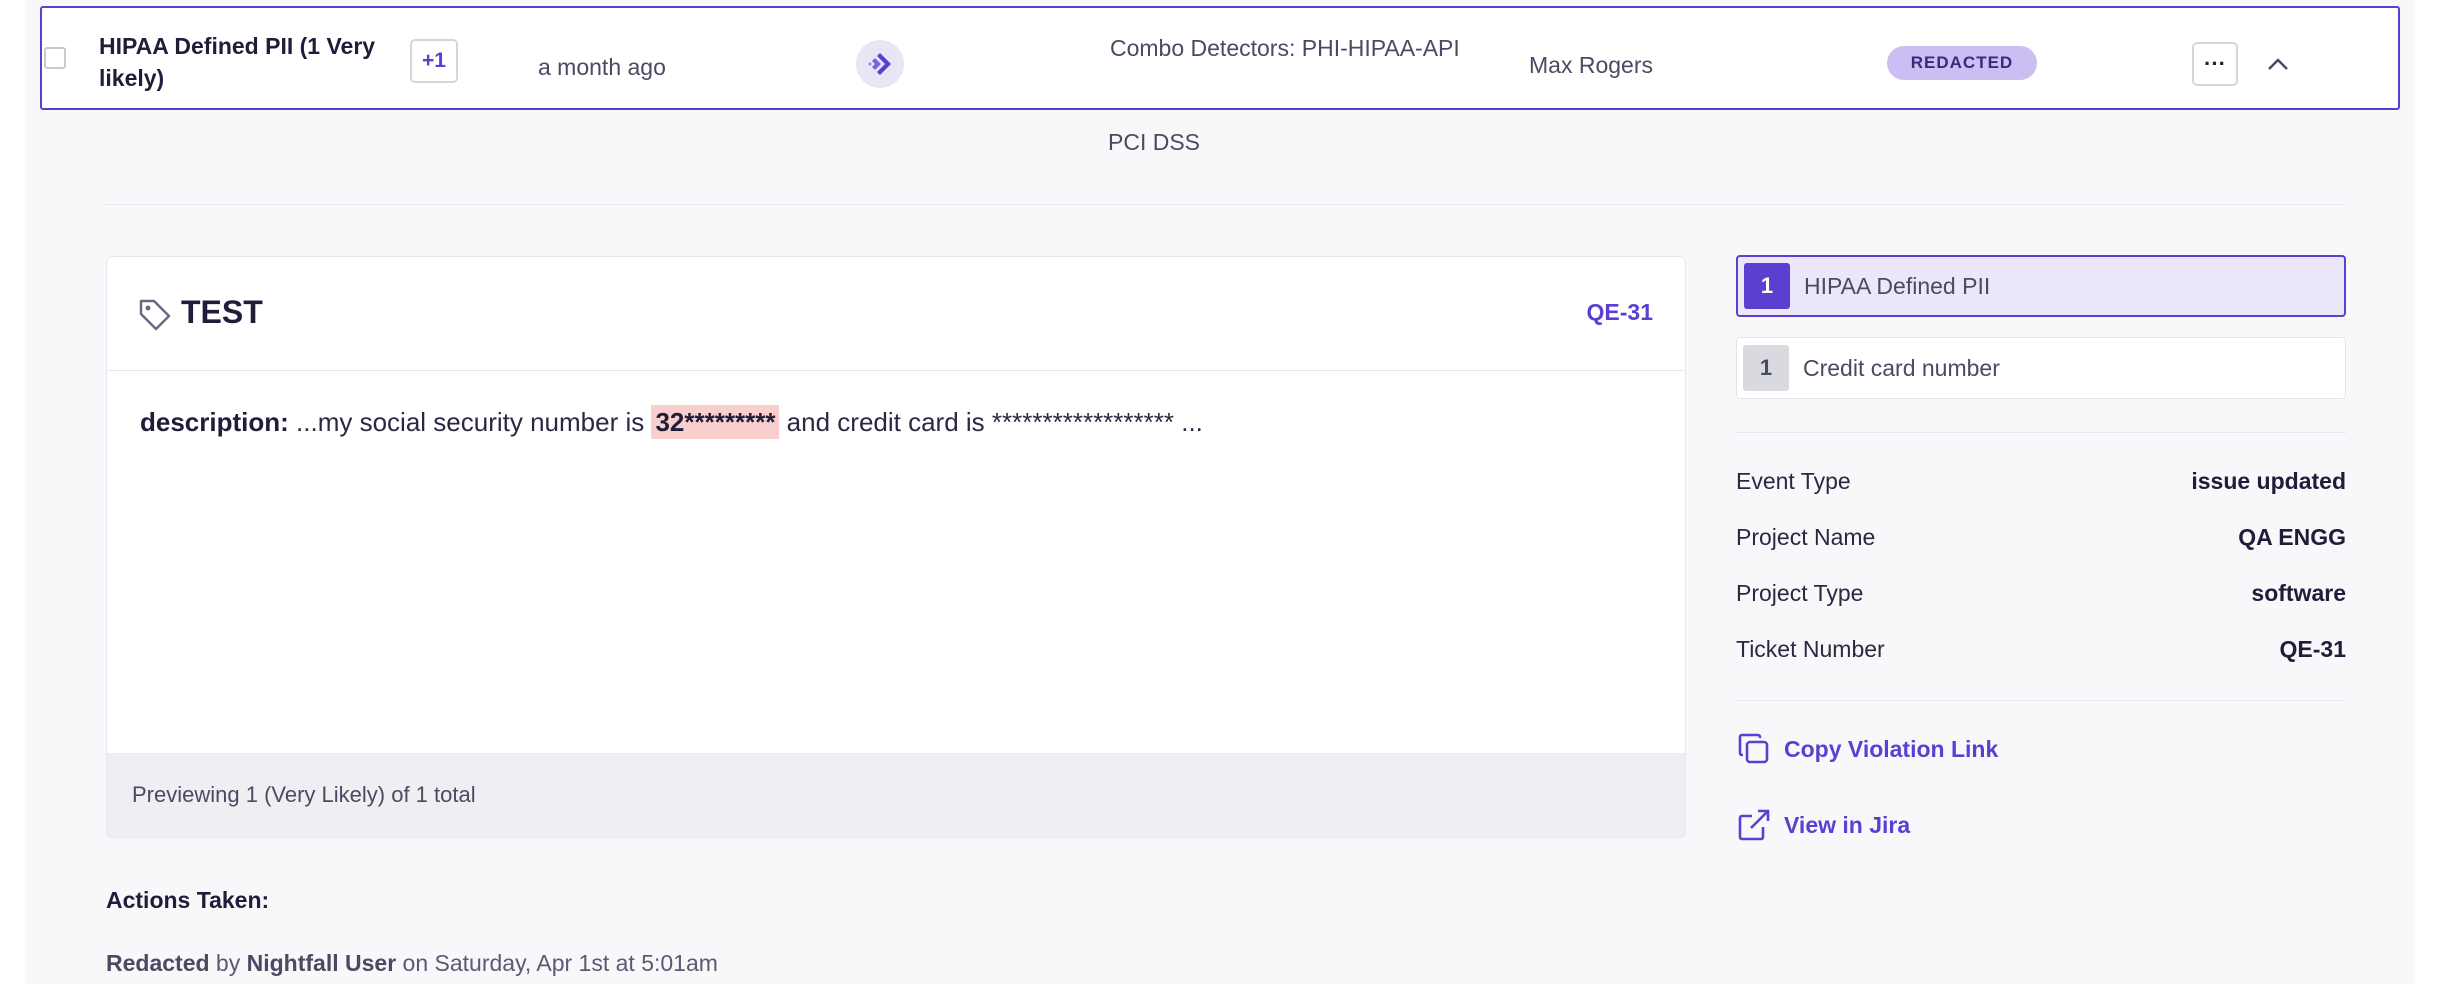 The width and height of the screenshot is (2440, 984). Describe the element at coordinates (1753, 748) in the screenshot. I see `copy-icon` at that location.